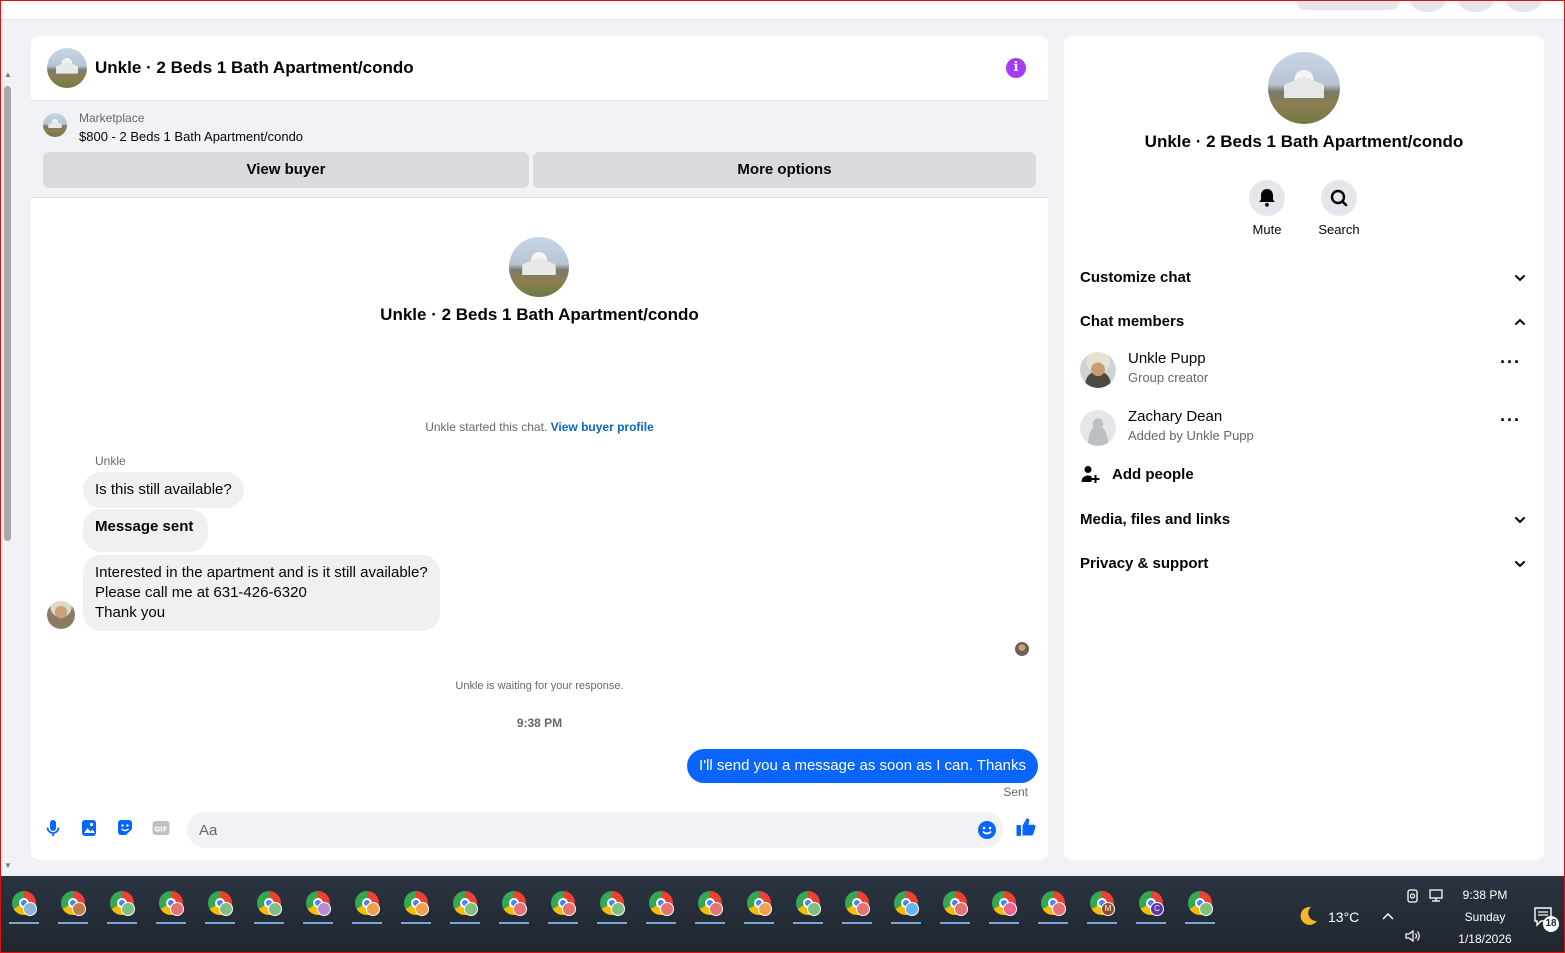  I want to click on scroll-thumb, so click(7, 313).